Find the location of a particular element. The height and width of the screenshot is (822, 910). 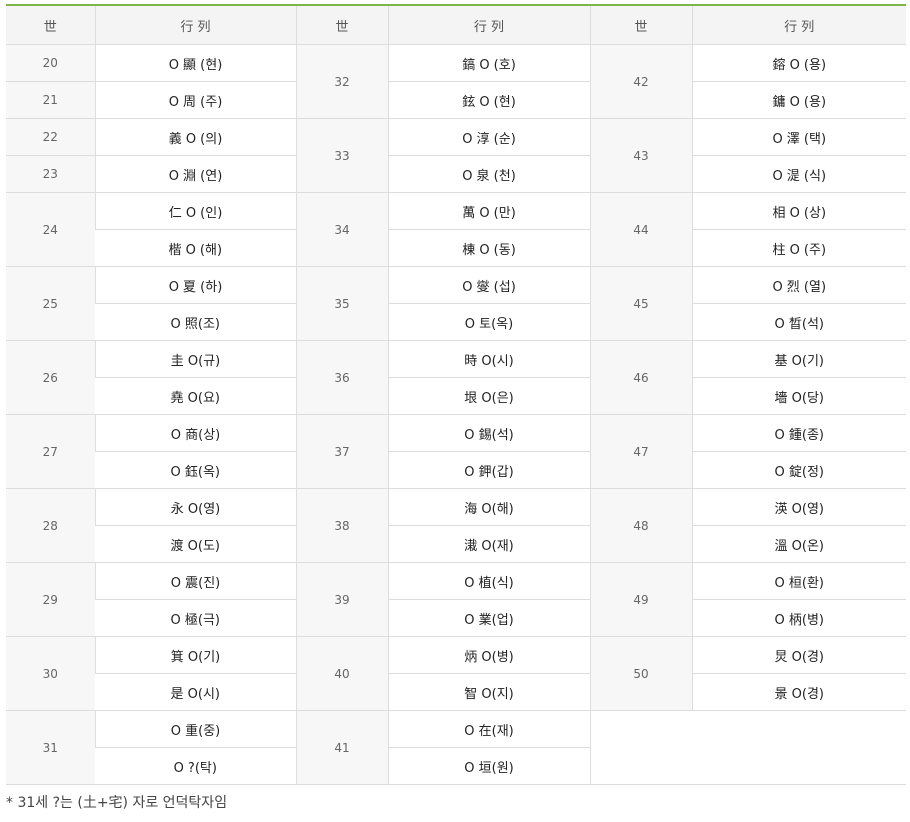

generation-number-cell: 36 is located at coordinates (341, 377).